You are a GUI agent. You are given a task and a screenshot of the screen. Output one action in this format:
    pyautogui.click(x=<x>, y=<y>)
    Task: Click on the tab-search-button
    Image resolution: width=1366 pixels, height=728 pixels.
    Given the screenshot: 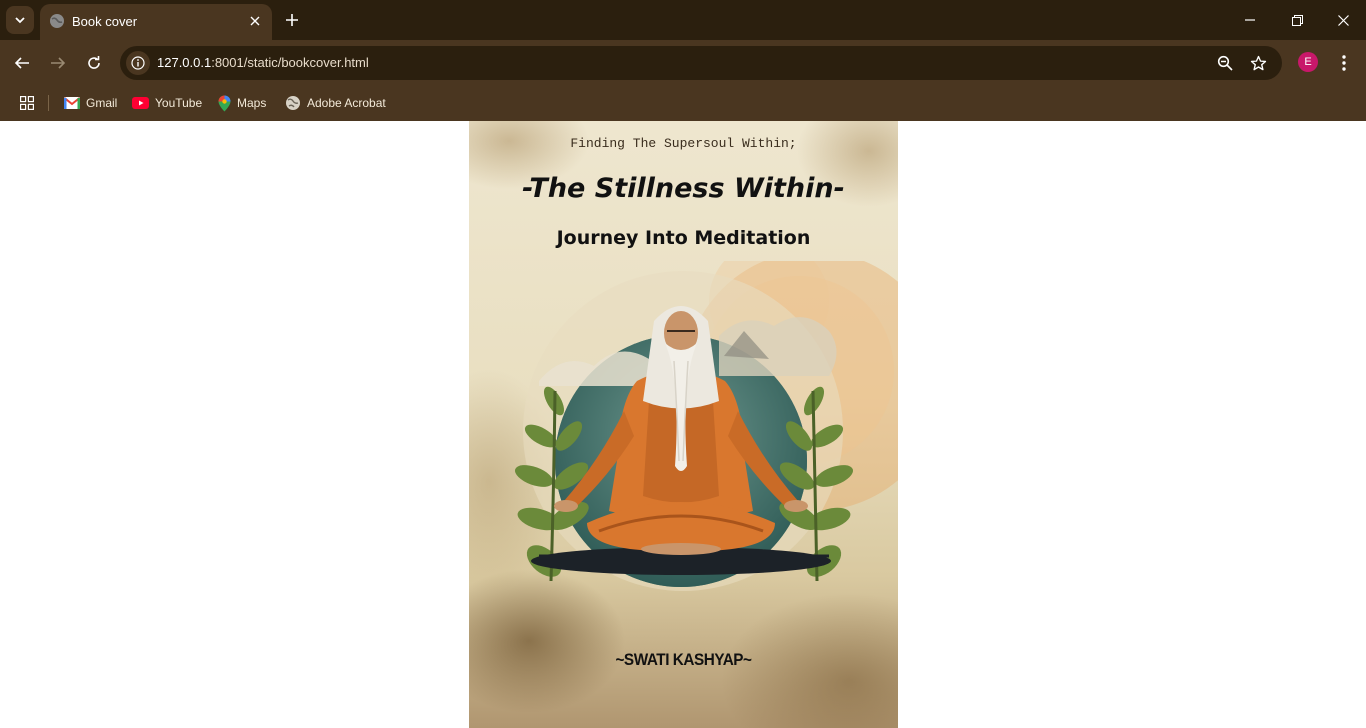 What is the action you would take?
    pyautogui.click(x=20, y=20)
    